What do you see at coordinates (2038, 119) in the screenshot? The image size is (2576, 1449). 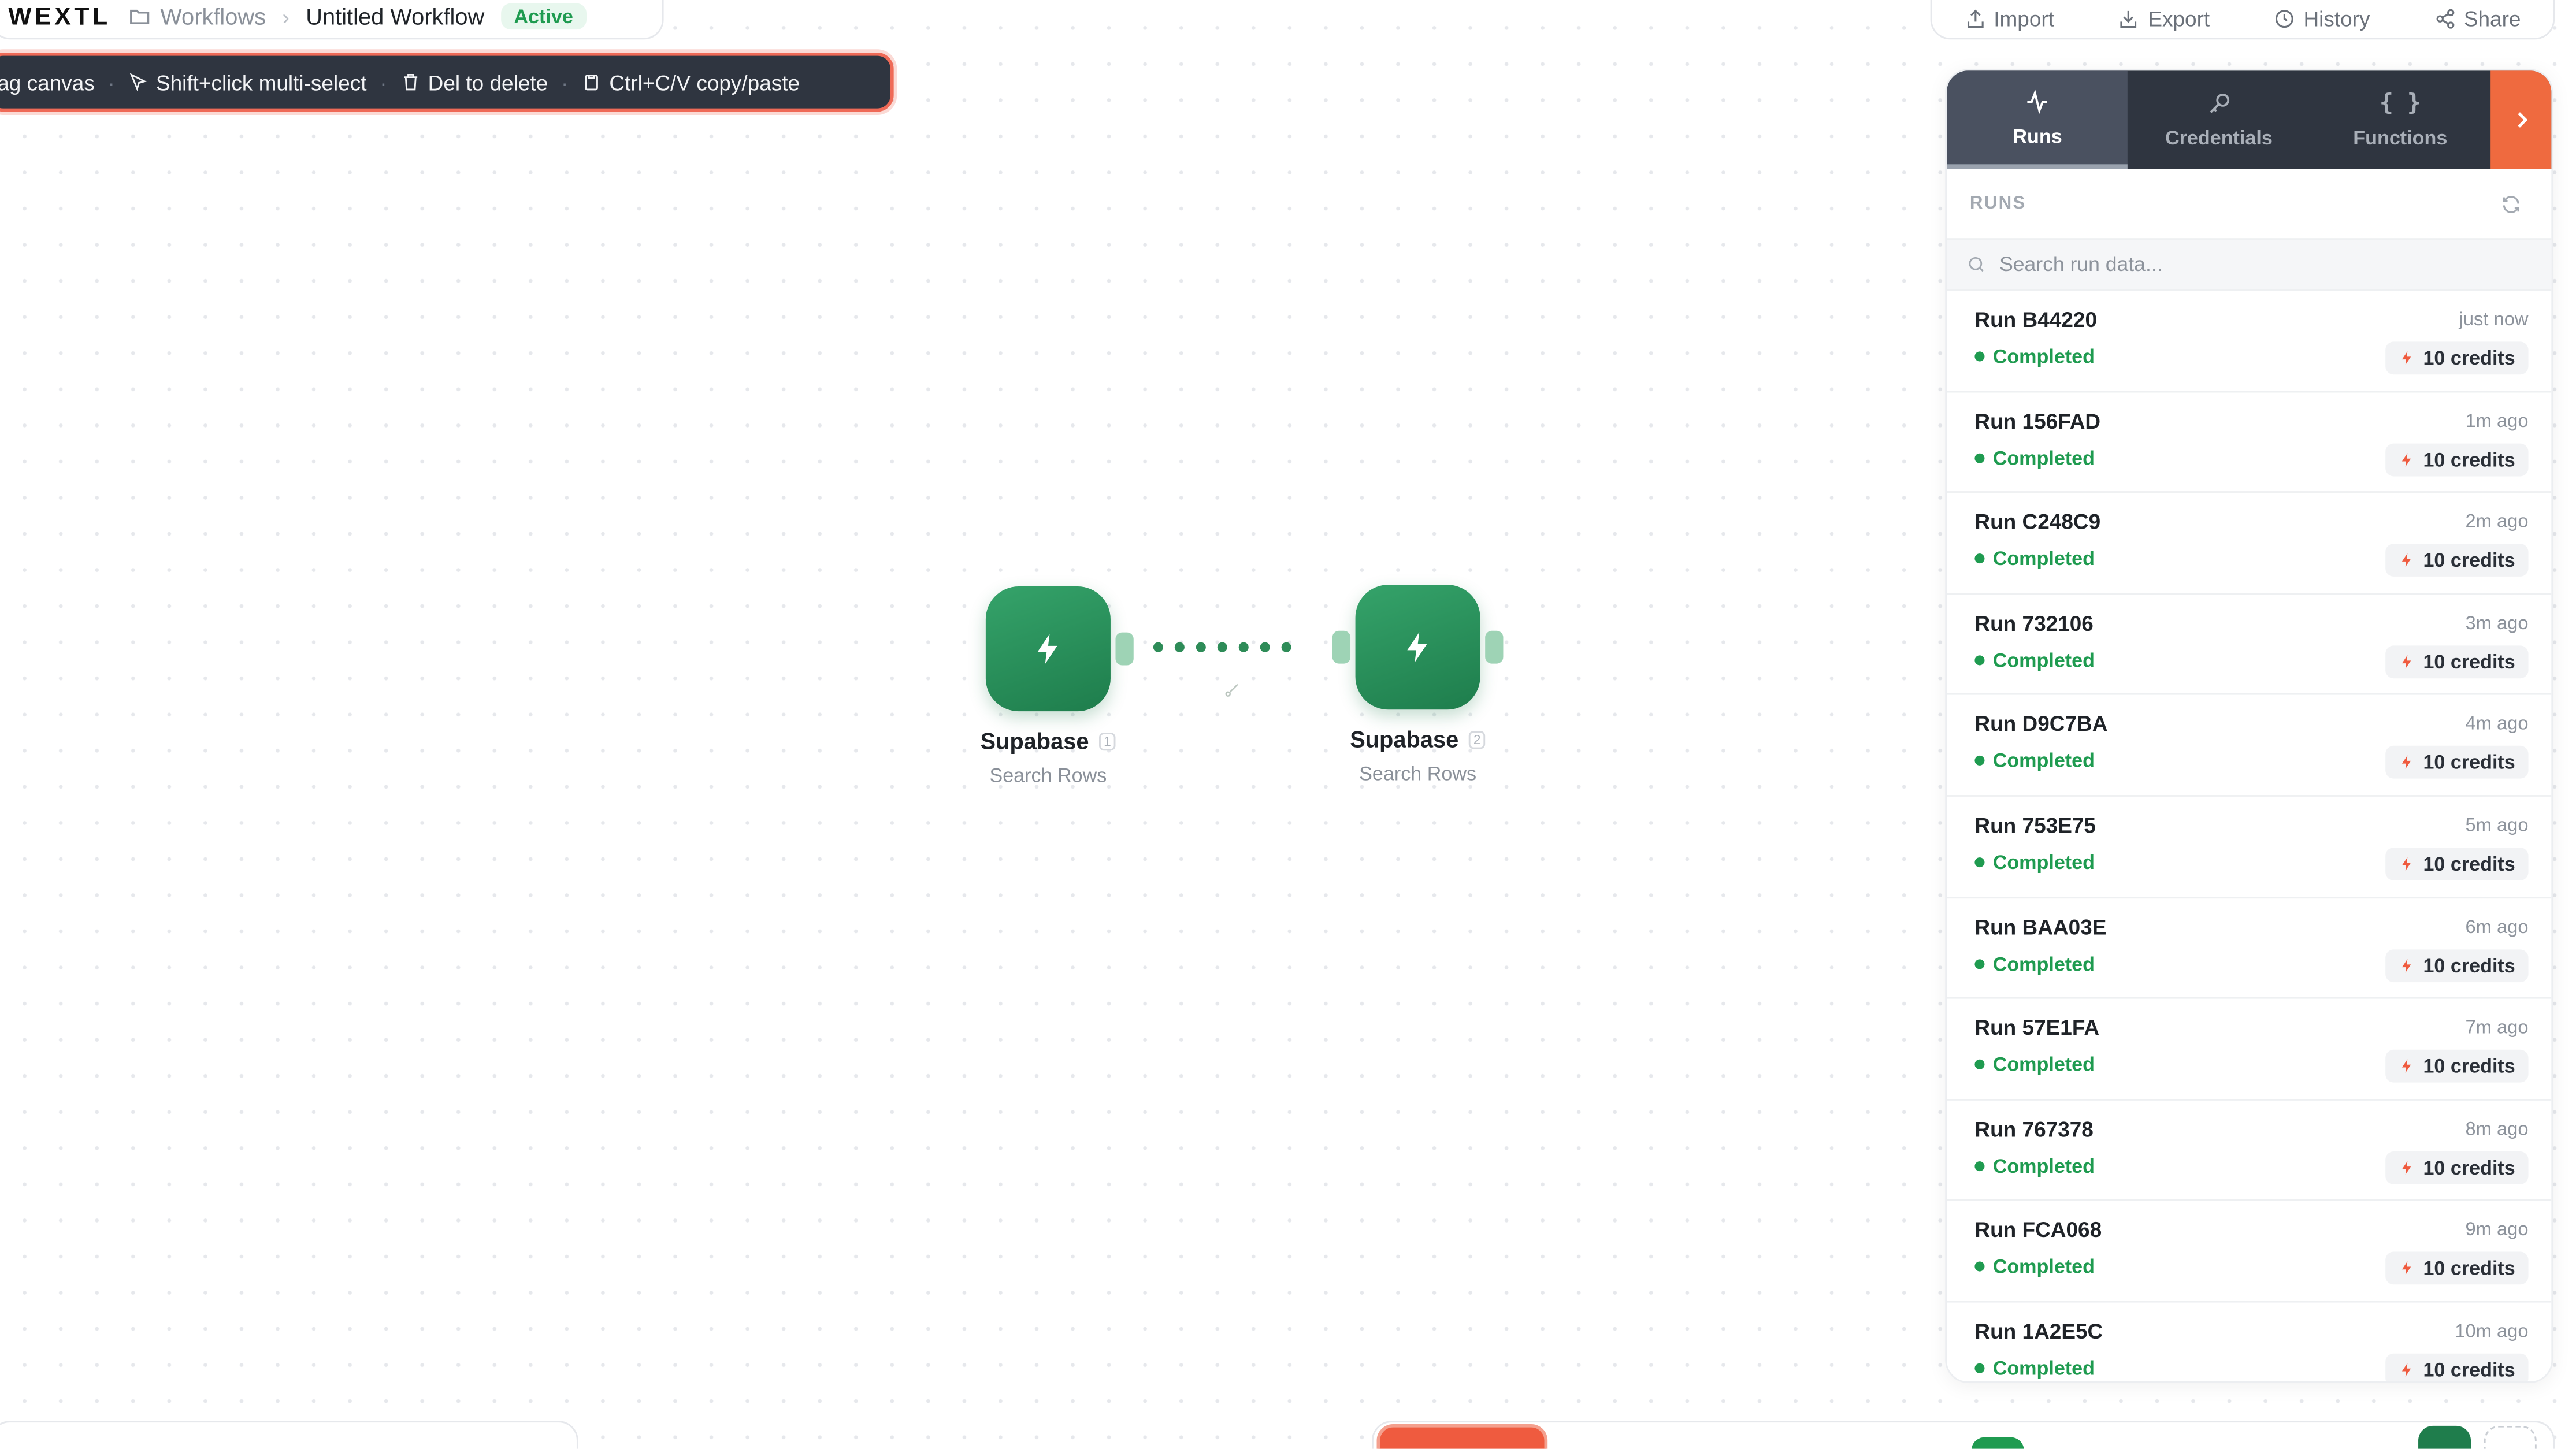 I see `tab-runs: Runs` at bounding box center [2038, 119].